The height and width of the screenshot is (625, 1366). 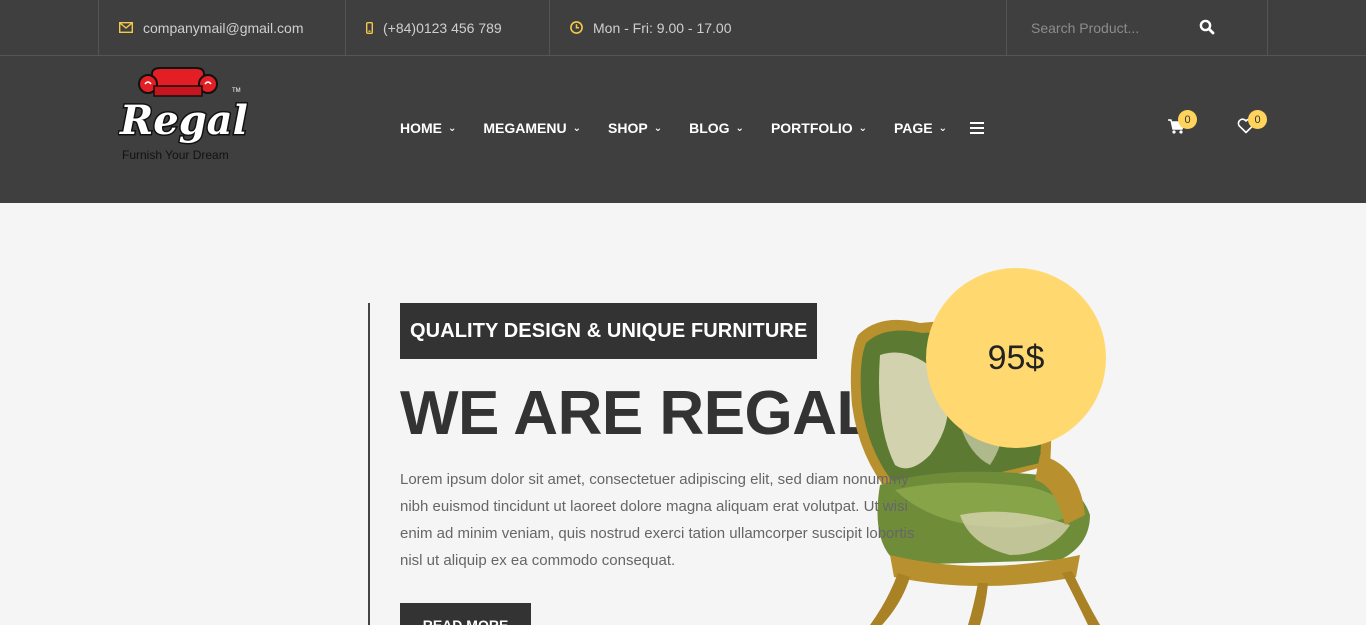 What do you see at coordinates (1257, 119) in the screenshot?
I see `wishlist-count-badge: 0` at bounding box center [1257, 119].